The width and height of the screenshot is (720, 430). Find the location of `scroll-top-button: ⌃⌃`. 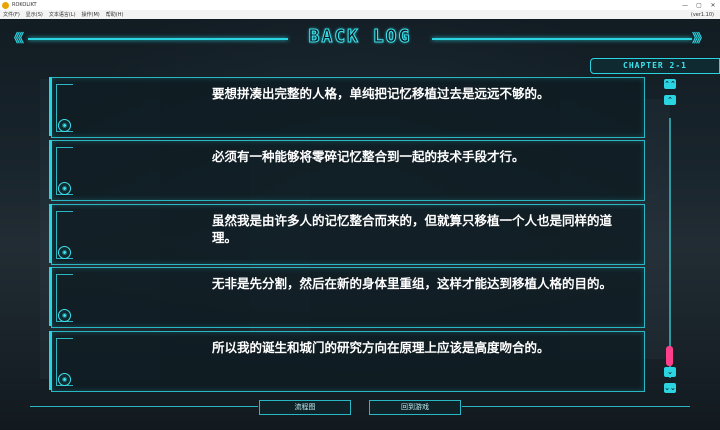

scroll-top-button: ⌃⌃ is located at coordinates (670, 84).